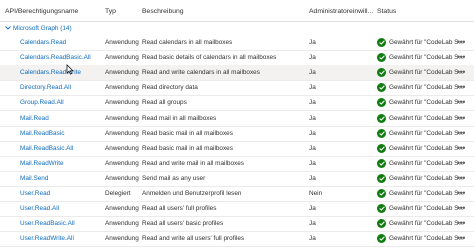  I want to click on permission-name-link: Calendars.Read, so click(43, 42).